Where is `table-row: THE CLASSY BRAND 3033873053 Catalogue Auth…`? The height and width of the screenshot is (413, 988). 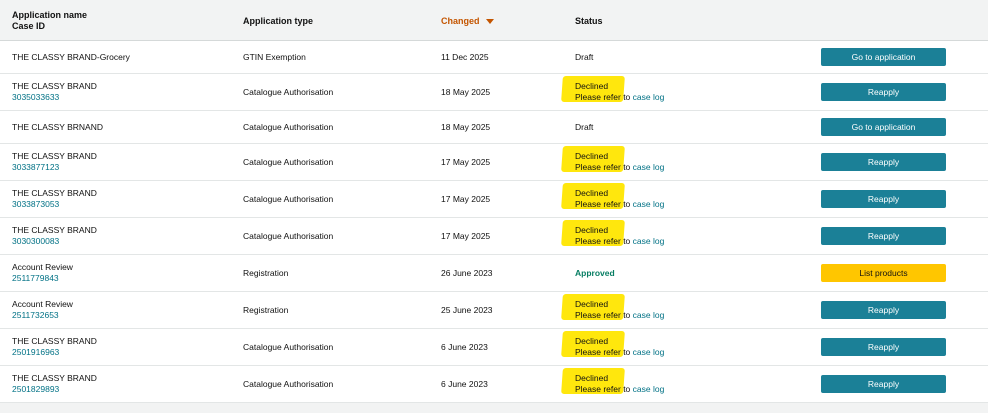
table-row: THE CLASSY BRAND 3033873053 Catalogue Auth… is located at coordinates (494, 199).